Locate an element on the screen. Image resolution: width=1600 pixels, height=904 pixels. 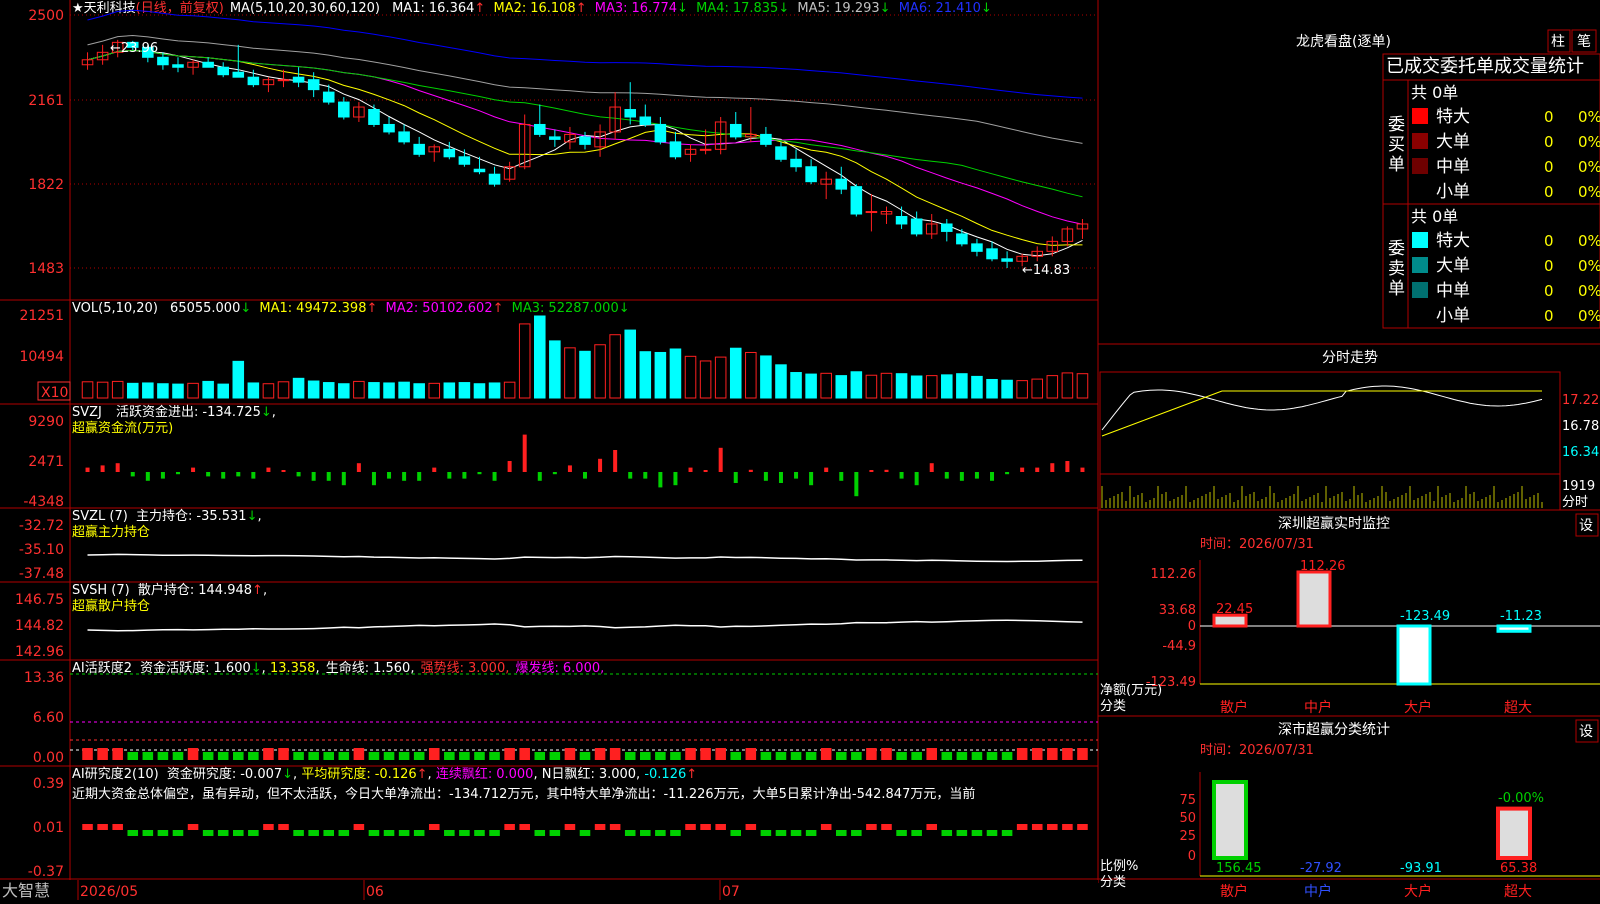
ma5-label: MA5: is located at coordinates (813, 8).